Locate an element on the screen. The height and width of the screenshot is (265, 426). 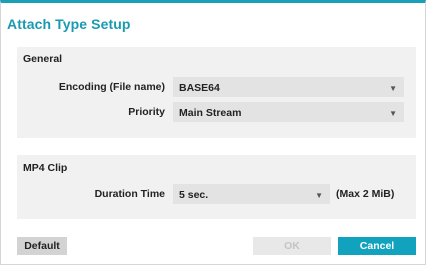
encoding-label: Encoding (File name) is located at coordinates (111, 87).